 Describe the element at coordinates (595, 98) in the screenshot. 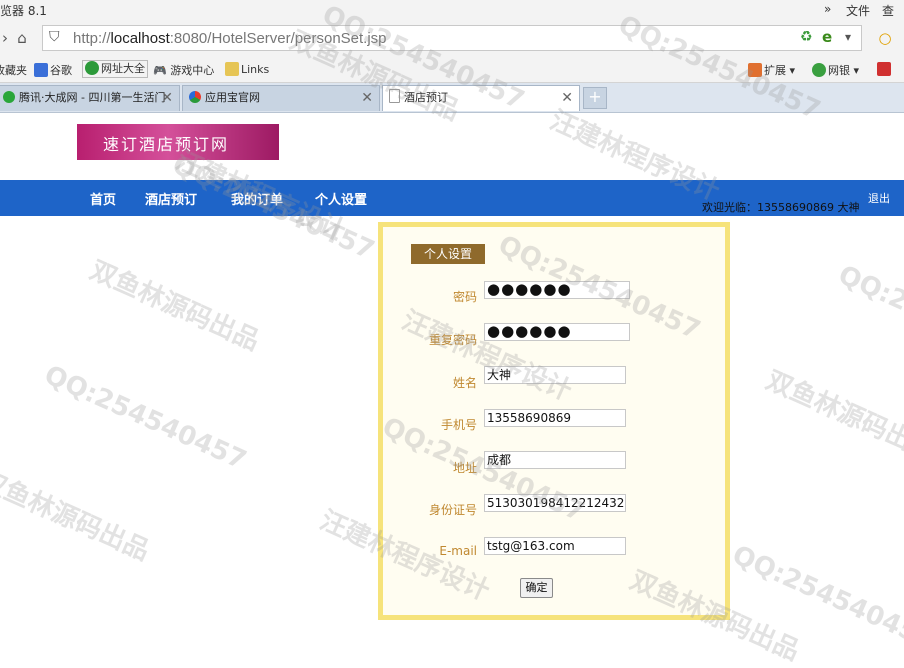

I see `new-tab-button: +` at that location.